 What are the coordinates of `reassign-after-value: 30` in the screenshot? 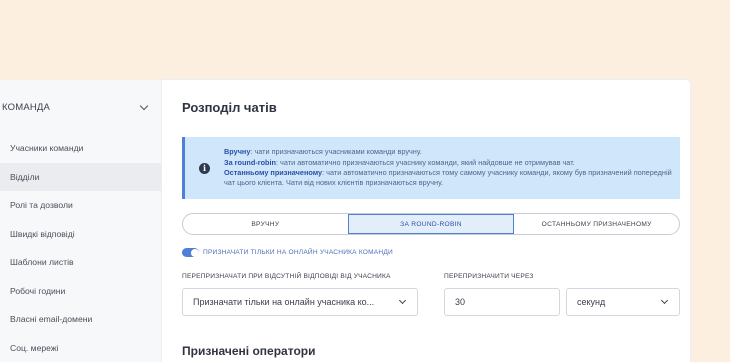 It's located at (460, 302).